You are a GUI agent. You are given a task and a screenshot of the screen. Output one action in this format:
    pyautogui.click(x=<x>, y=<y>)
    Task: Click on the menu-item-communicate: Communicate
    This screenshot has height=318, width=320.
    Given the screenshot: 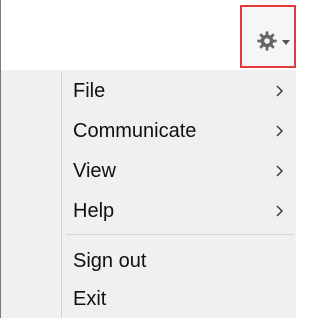 What is the action you would take?
    pyautogui.click(x=148, y=131)
    